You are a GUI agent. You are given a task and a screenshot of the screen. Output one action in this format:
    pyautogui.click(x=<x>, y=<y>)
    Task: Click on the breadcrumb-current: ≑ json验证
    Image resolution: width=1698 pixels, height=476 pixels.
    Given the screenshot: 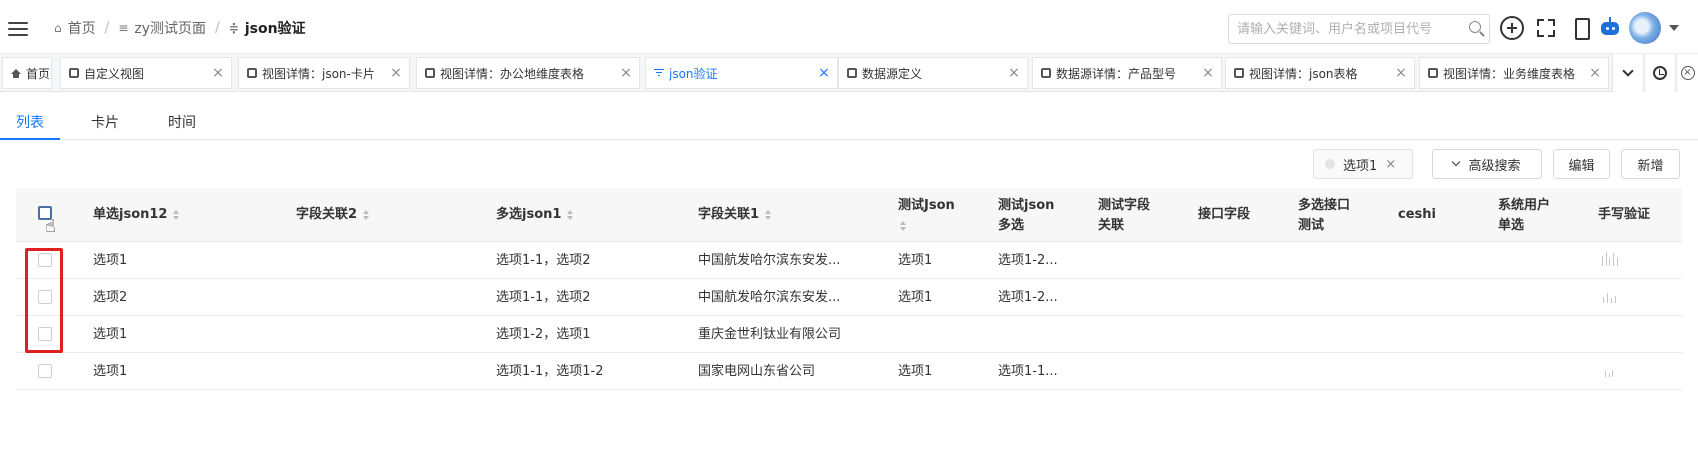 What is the action you would take?
    pyautogui.click(x=267, y=29)
    